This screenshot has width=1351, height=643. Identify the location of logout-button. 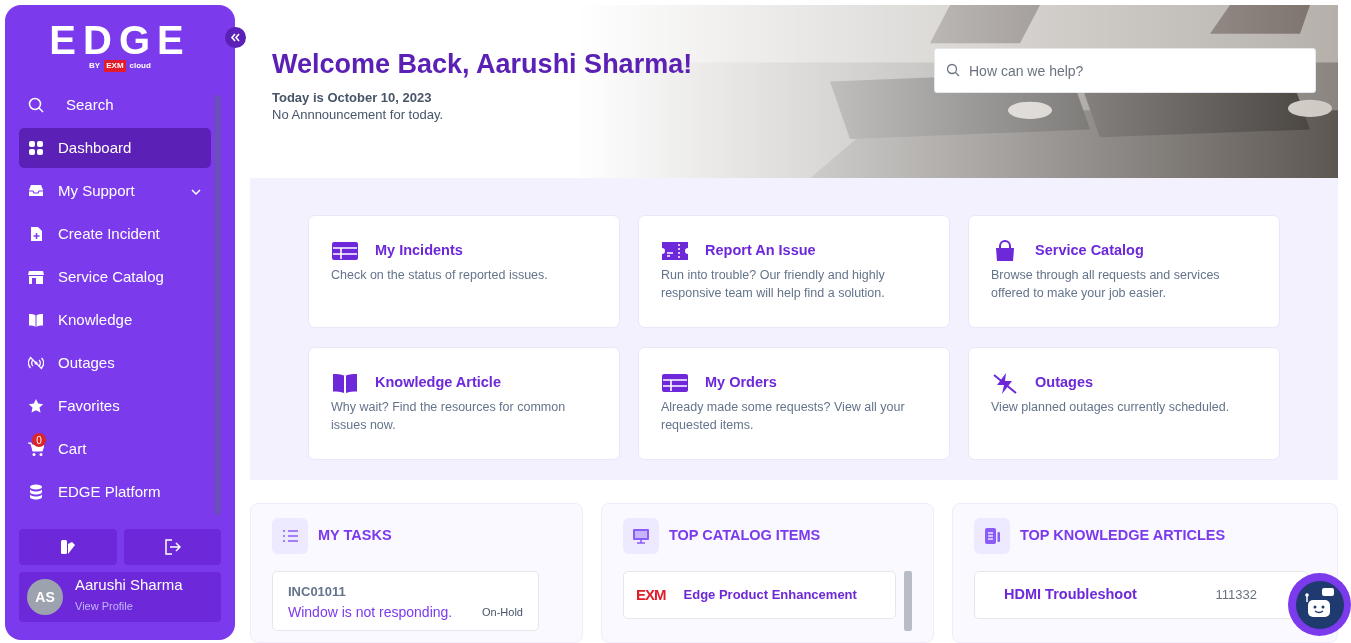
(172, 547).